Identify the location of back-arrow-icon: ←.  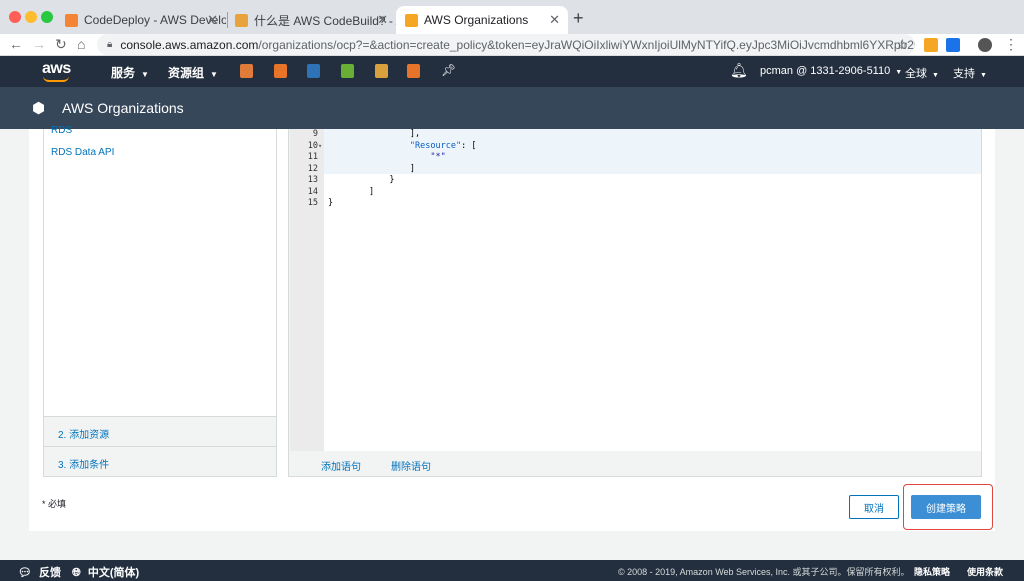
(16, 44).